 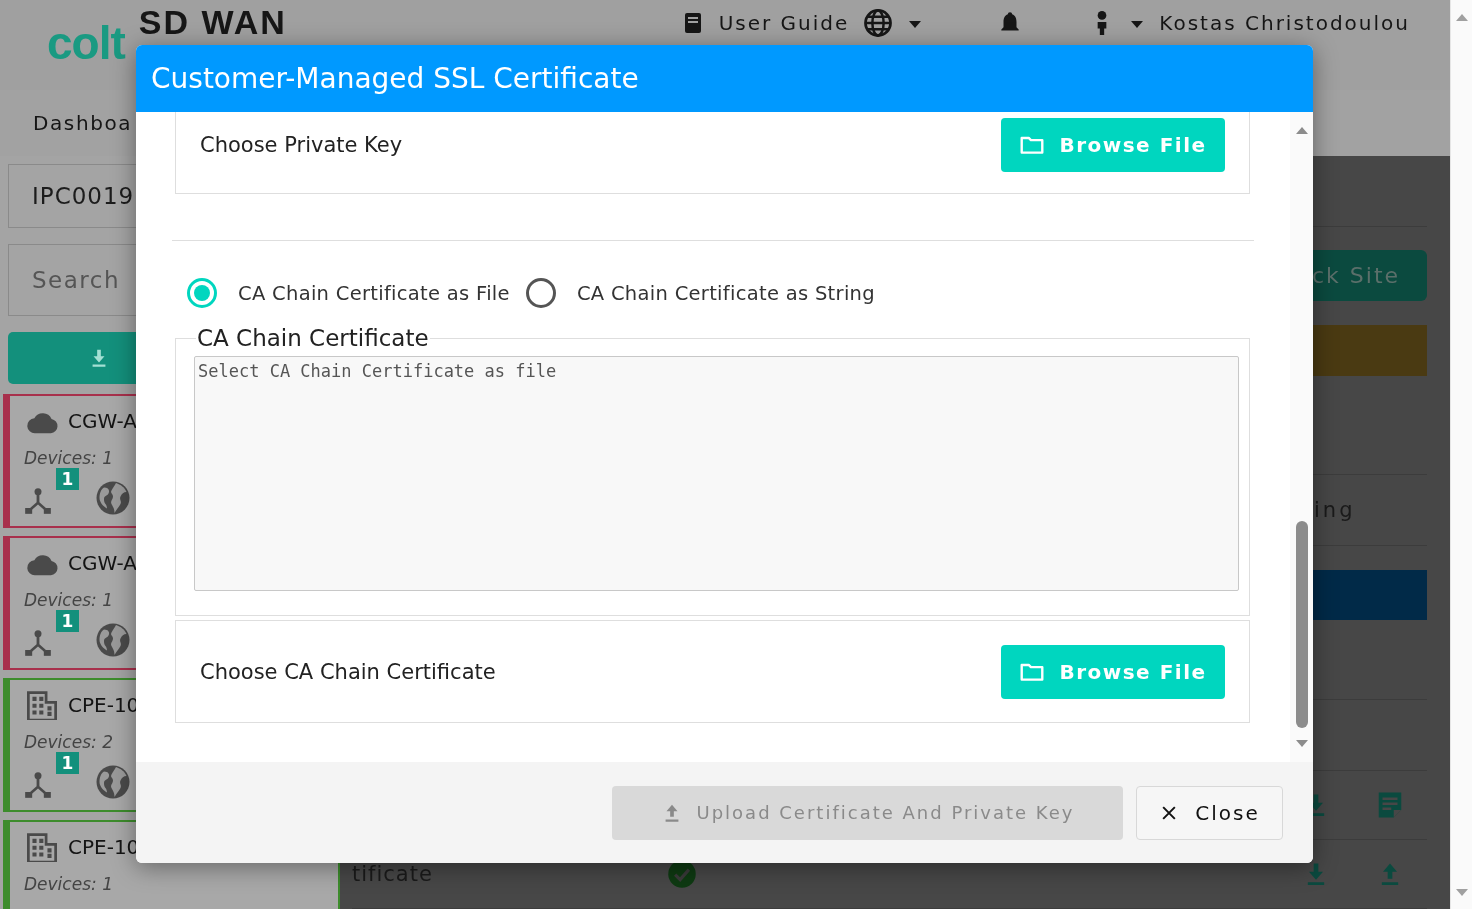 I want to click on user-name: Kostas Christodoulou, so click(x=1284, y=23).